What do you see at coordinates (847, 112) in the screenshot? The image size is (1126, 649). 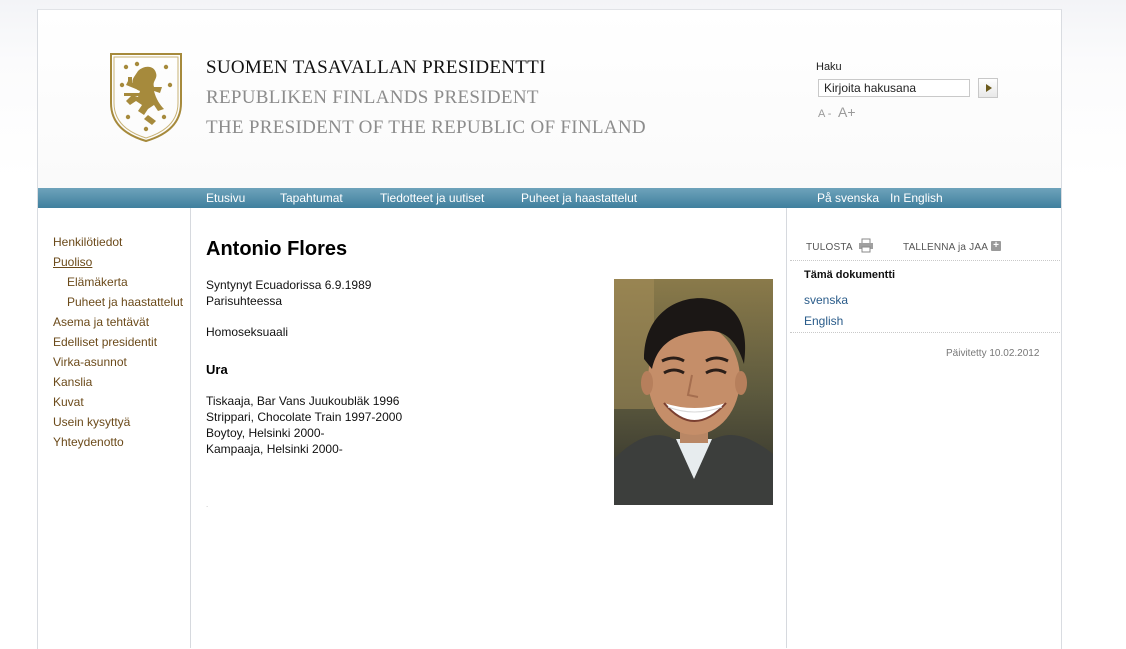 I see `increase-font-size-button: A+` at bounding box center [847, 112].